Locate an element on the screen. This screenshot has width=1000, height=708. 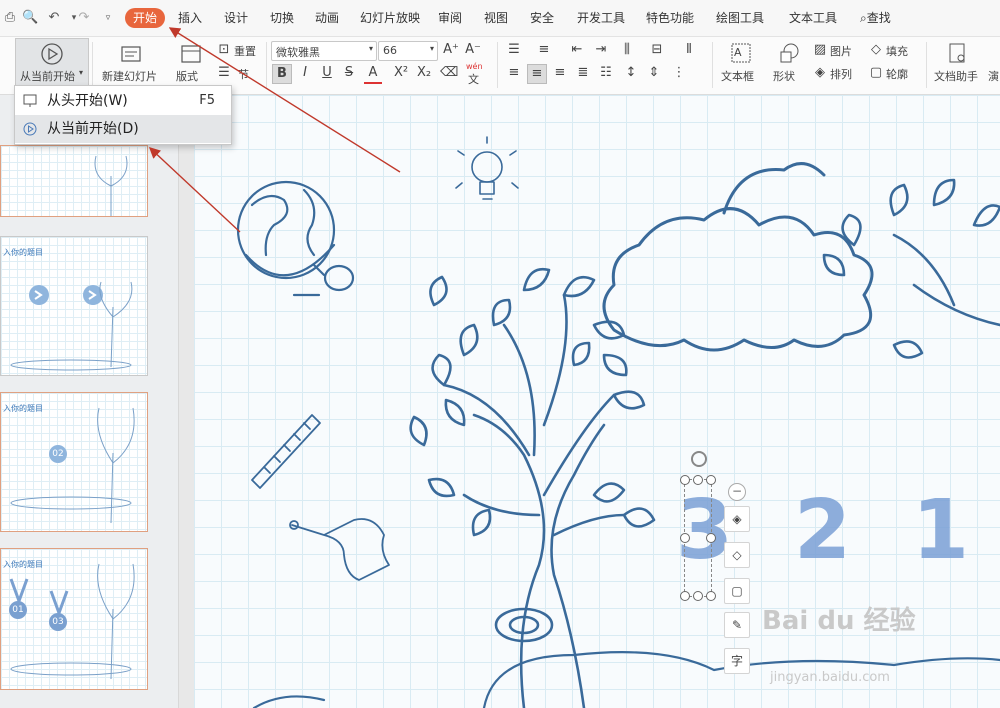
menu-item-from-beginning: 从头开始(W) F5 is located at coordinates (123, 101).